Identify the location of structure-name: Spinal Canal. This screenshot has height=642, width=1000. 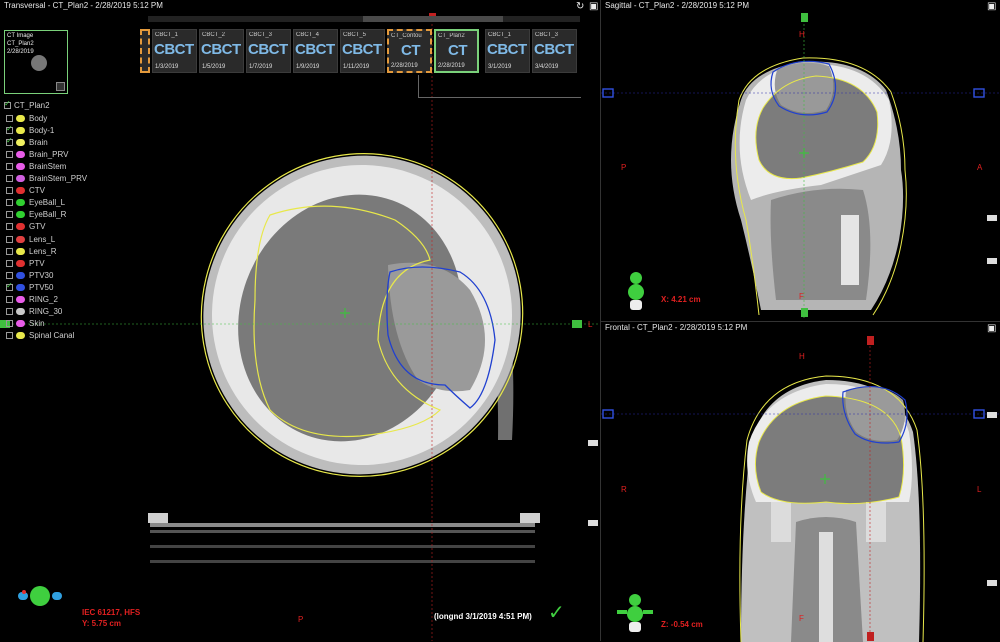
(52, 336).